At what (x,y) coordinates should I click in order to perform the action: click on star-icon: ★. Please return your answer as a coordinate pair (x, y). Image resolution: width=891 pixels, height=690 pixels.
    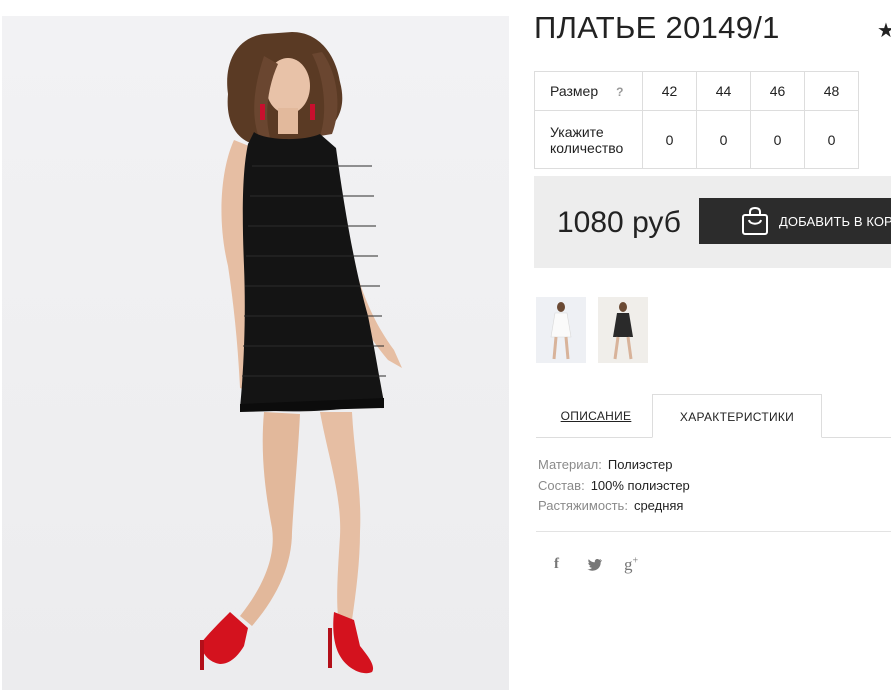
    Looking at the image, I should click on (884, 30).